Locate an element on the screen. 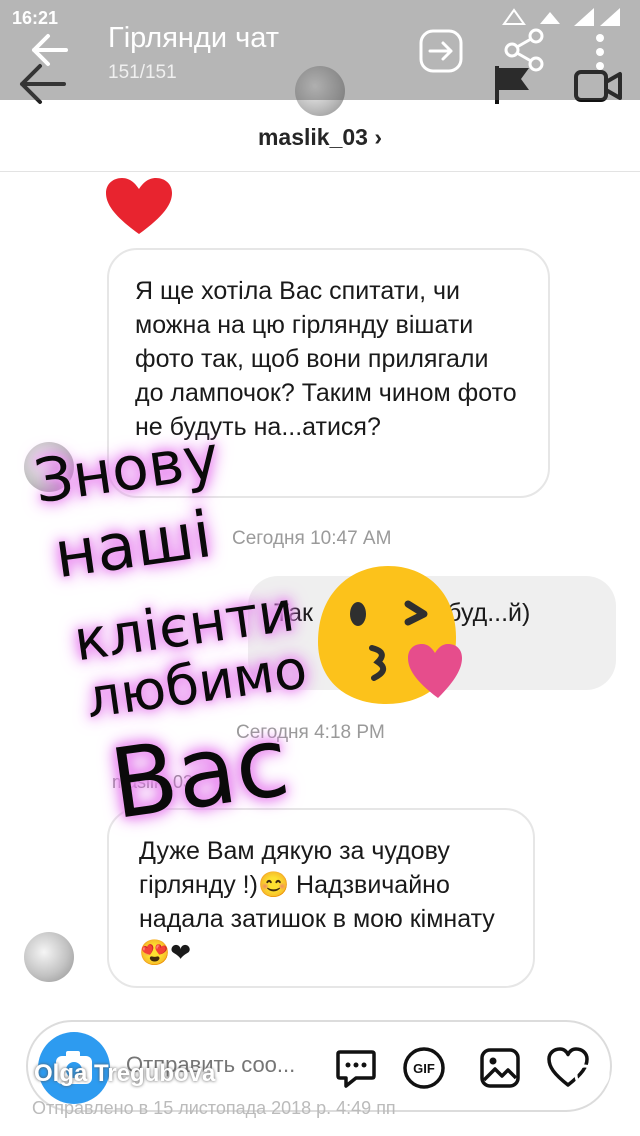 Image resolution: width=640 pixels, height=1136 pixels. more-icon is located at coordinates (600, 52).